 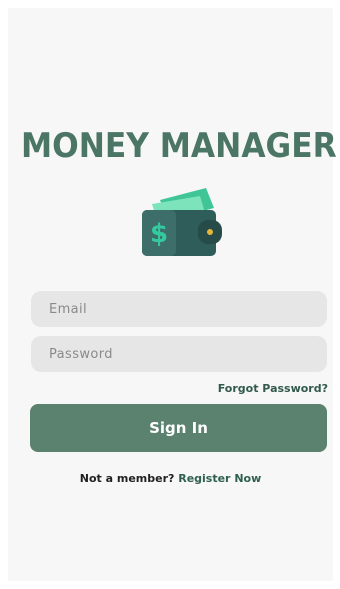 I want to click on register-row: Not a member? Register Now, so click(x=170, y=478).